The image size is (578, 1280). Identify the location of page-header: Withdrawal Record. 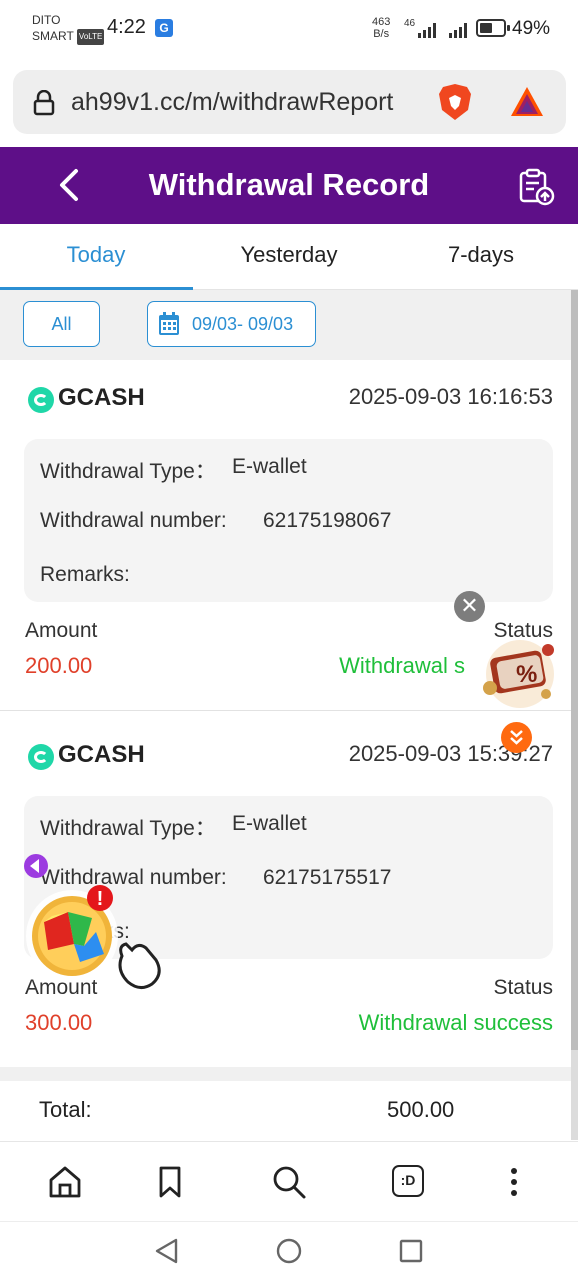
(289, 185).